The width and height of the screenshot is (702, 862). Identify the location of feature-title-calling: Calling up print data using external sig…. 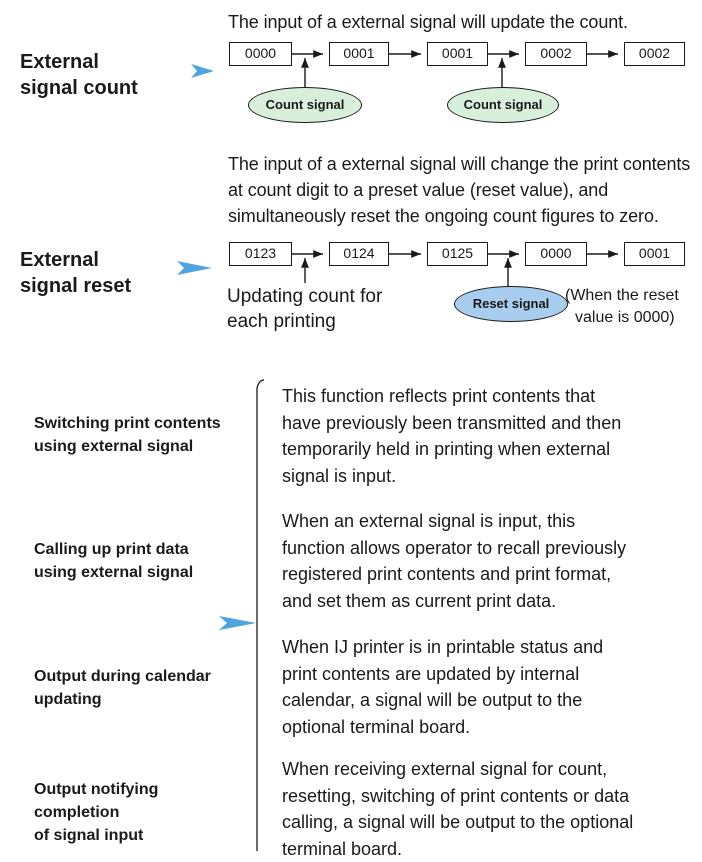
(114, 561).